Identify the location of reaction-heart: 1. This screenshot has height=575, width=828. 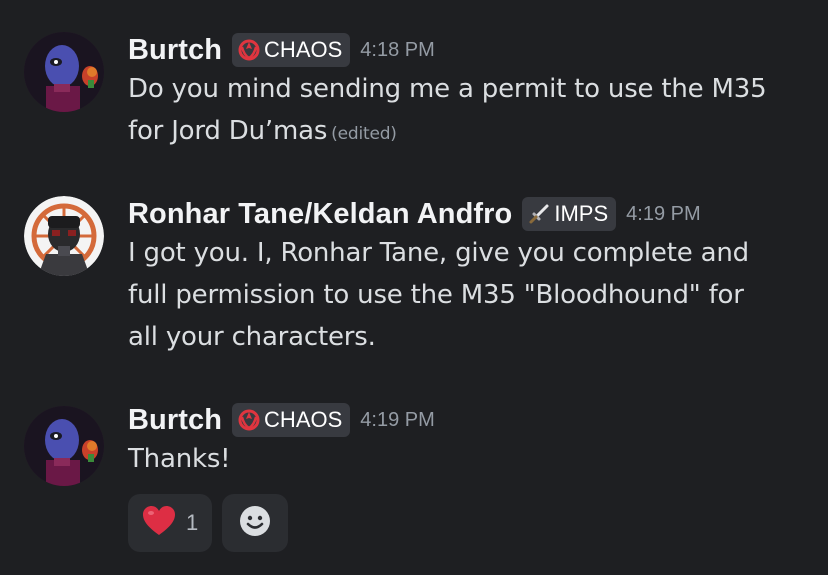
(170, 523).